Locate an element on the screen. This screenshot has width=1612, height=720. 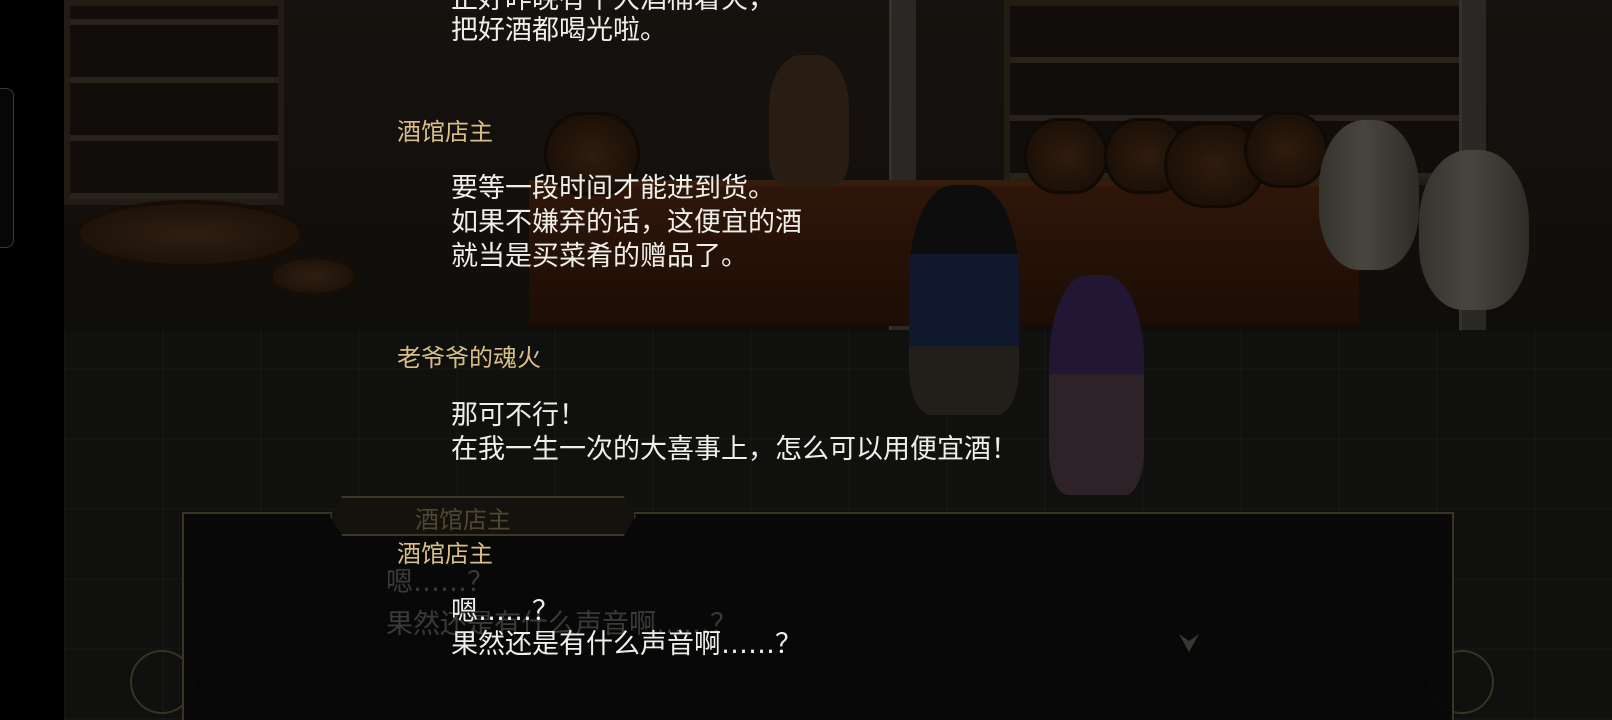
backlog-line: 要等一段时间才能进到货。 is located at coordinates (613, 188).